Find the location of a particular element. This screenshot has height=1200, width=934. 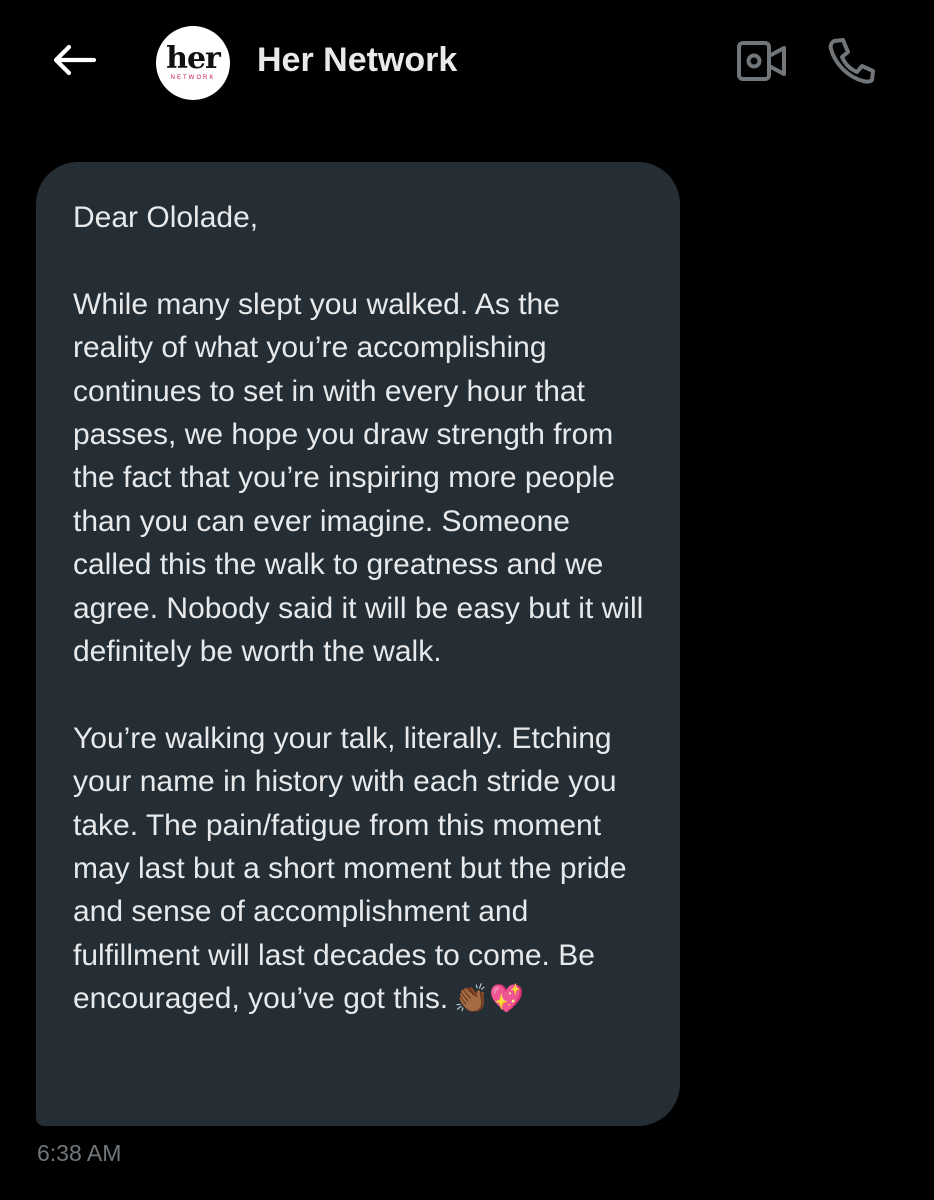

video-camera-icon is located at coordinates (761, 61).